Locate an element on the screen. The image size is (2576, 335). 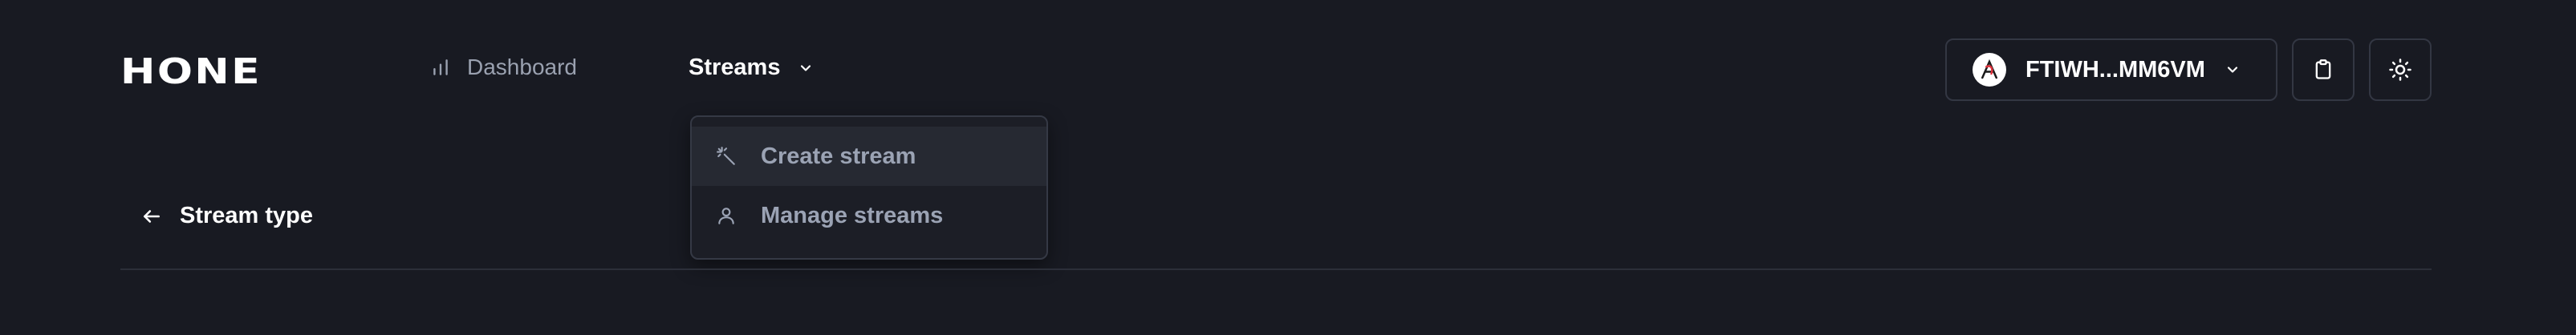
clipboard-icon is located at coordinates (2323, 70).